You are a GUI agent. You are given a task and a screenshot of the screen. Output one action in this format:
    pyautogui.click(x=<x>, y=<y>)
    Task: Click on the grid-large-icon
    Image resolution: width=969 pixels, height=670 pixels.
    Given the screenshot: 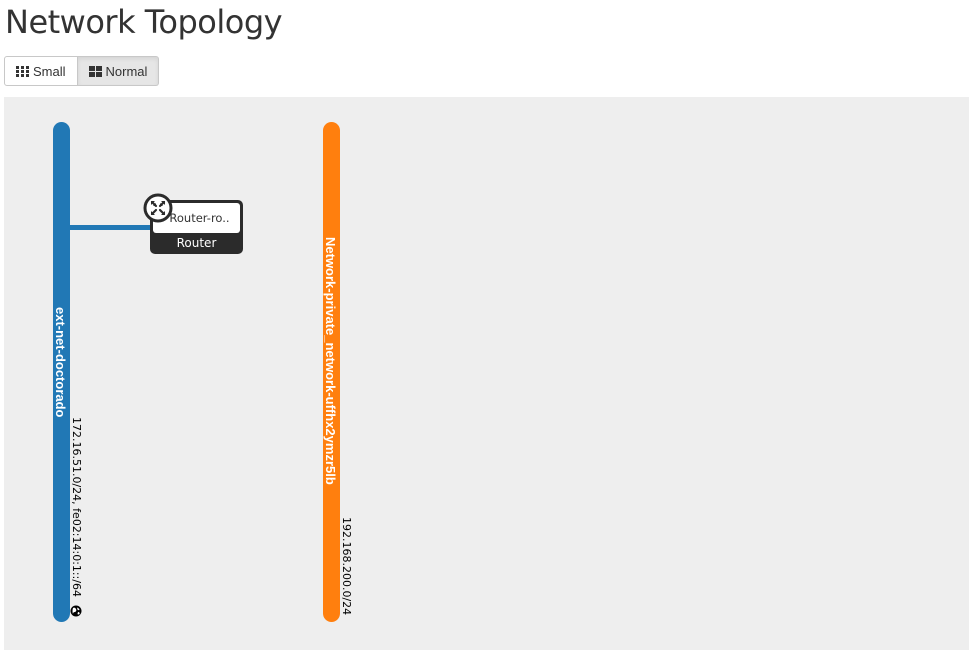 What is the action you would take?
    pyautogui.click(x=95, y=71)
    